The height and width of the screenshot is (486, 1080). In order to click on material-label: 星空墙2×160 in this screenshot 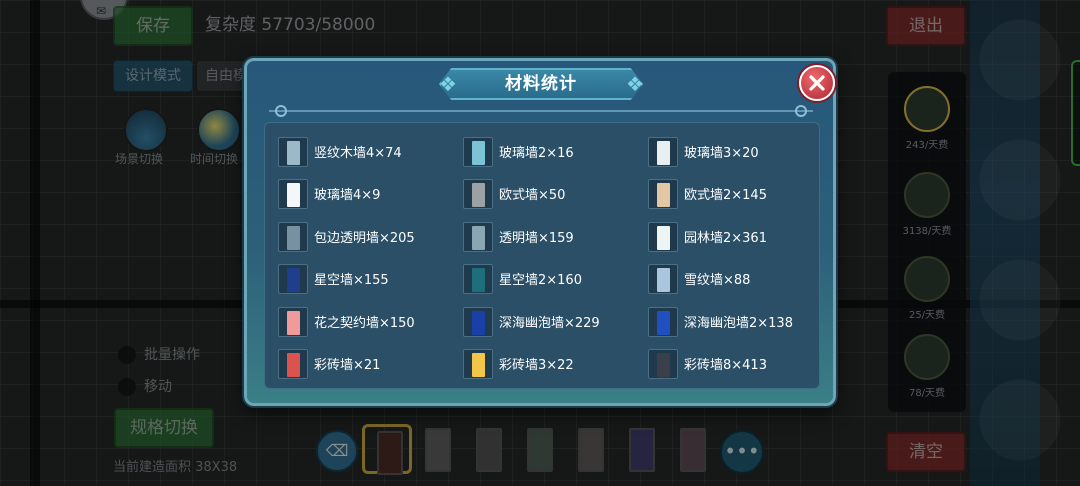, I will do `click(540, 281)`.